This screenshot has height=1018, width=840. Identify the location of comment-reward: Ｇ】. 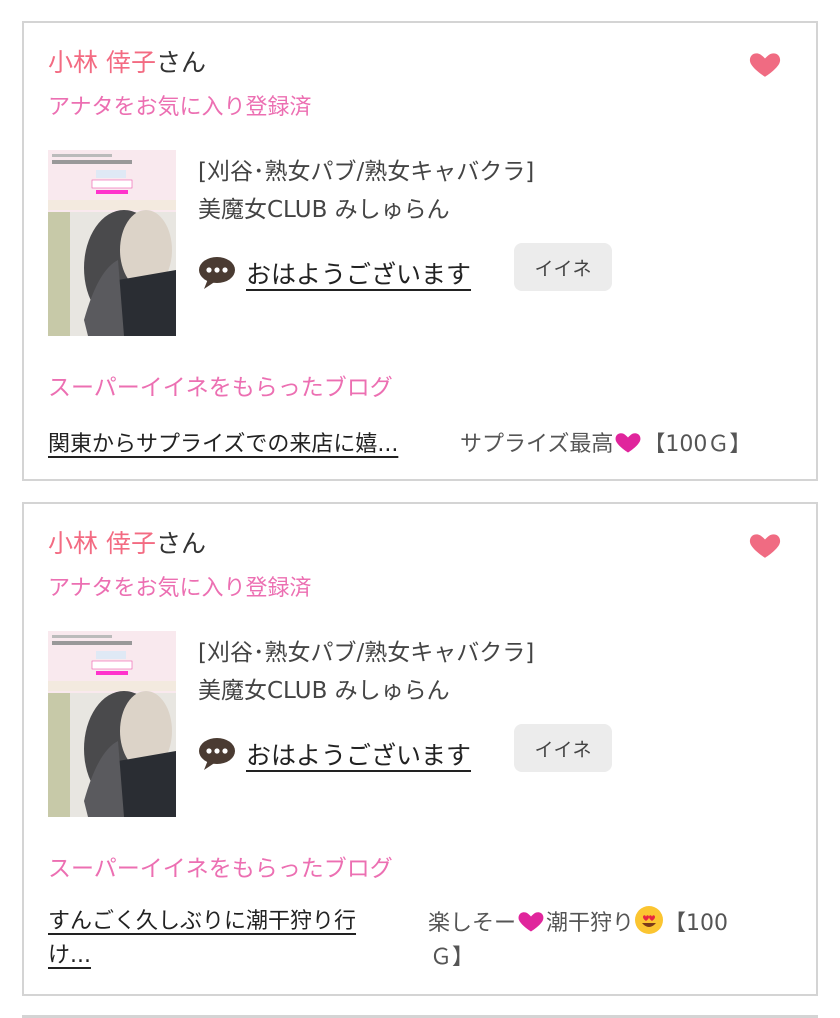
(452, 957).